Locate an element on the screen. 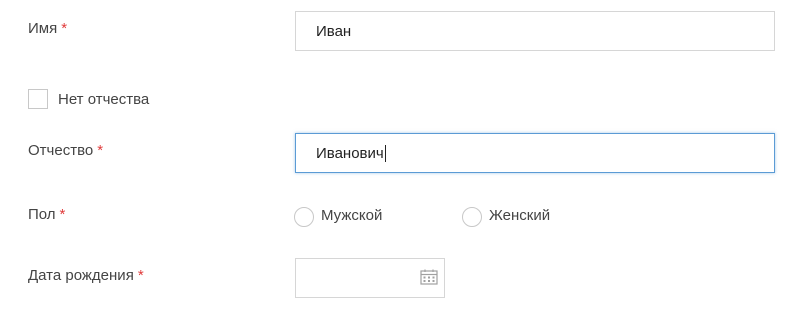 The image size is (812, 335). no-patronymic-checkbox is located at coordinates (38, 99).